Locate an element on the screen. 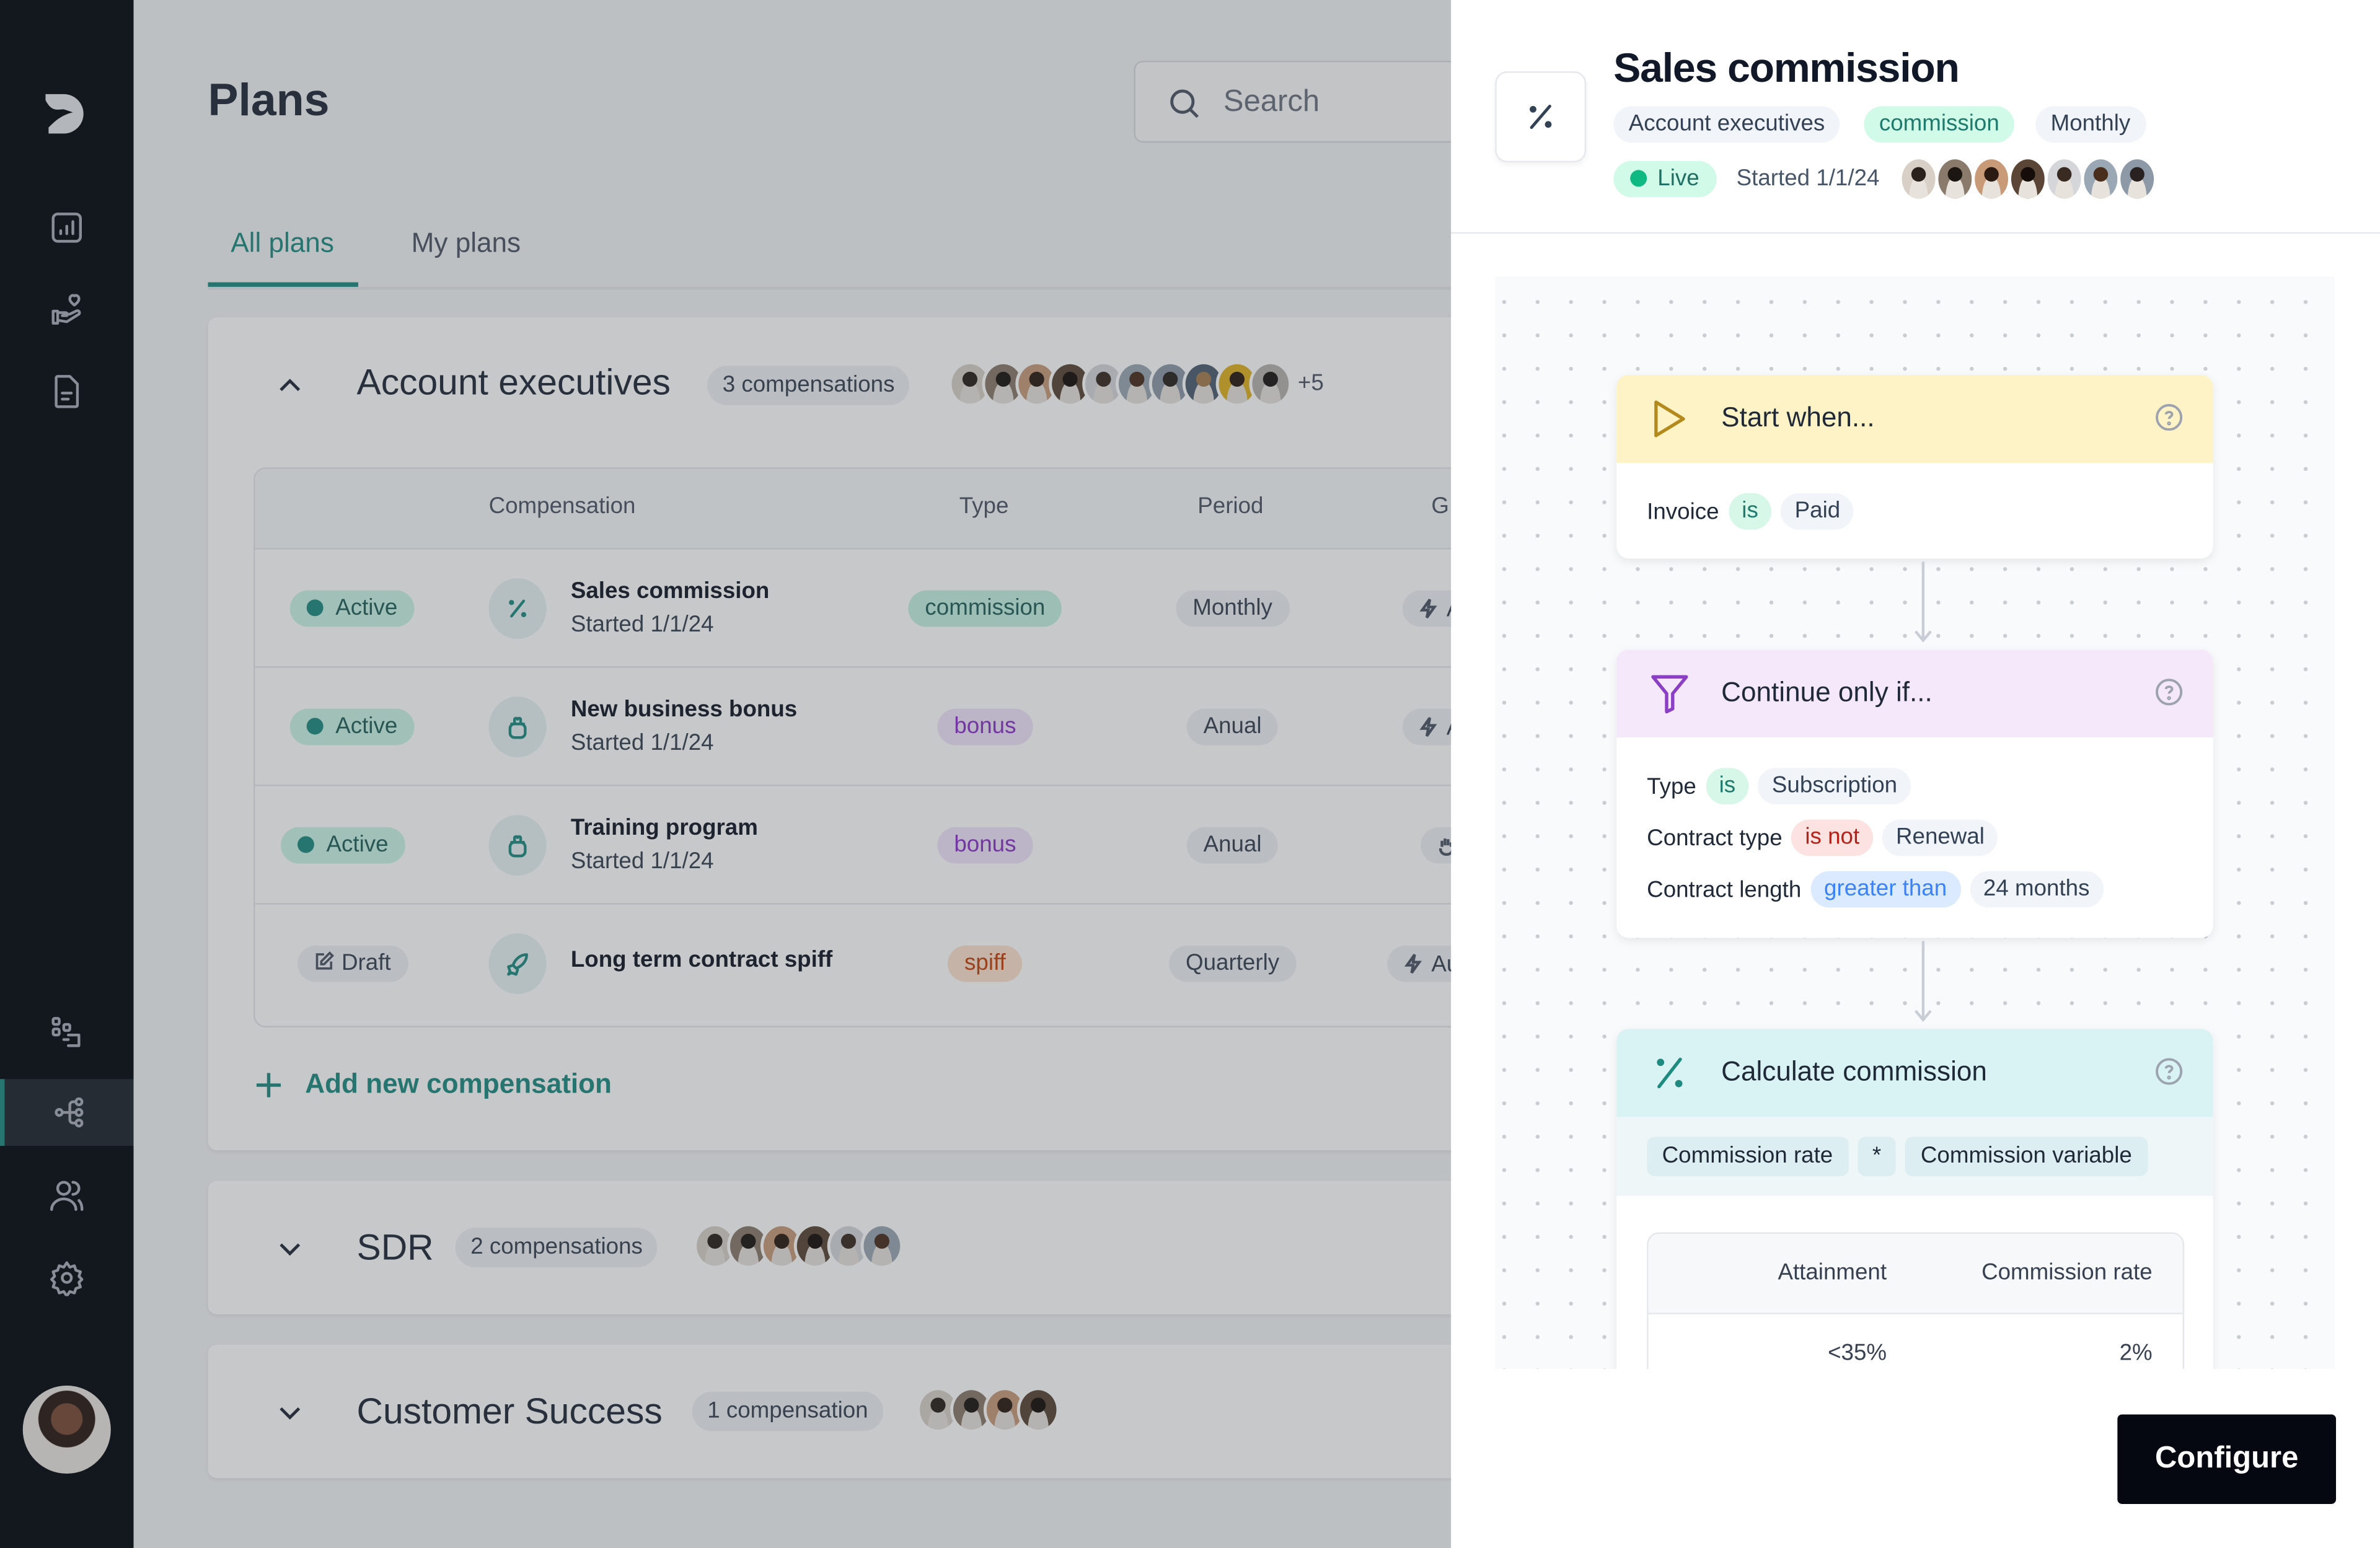 The width and height of the screenshot is (2380, 1548). configure-button: Configure is located at coordinates (2227, 1459).